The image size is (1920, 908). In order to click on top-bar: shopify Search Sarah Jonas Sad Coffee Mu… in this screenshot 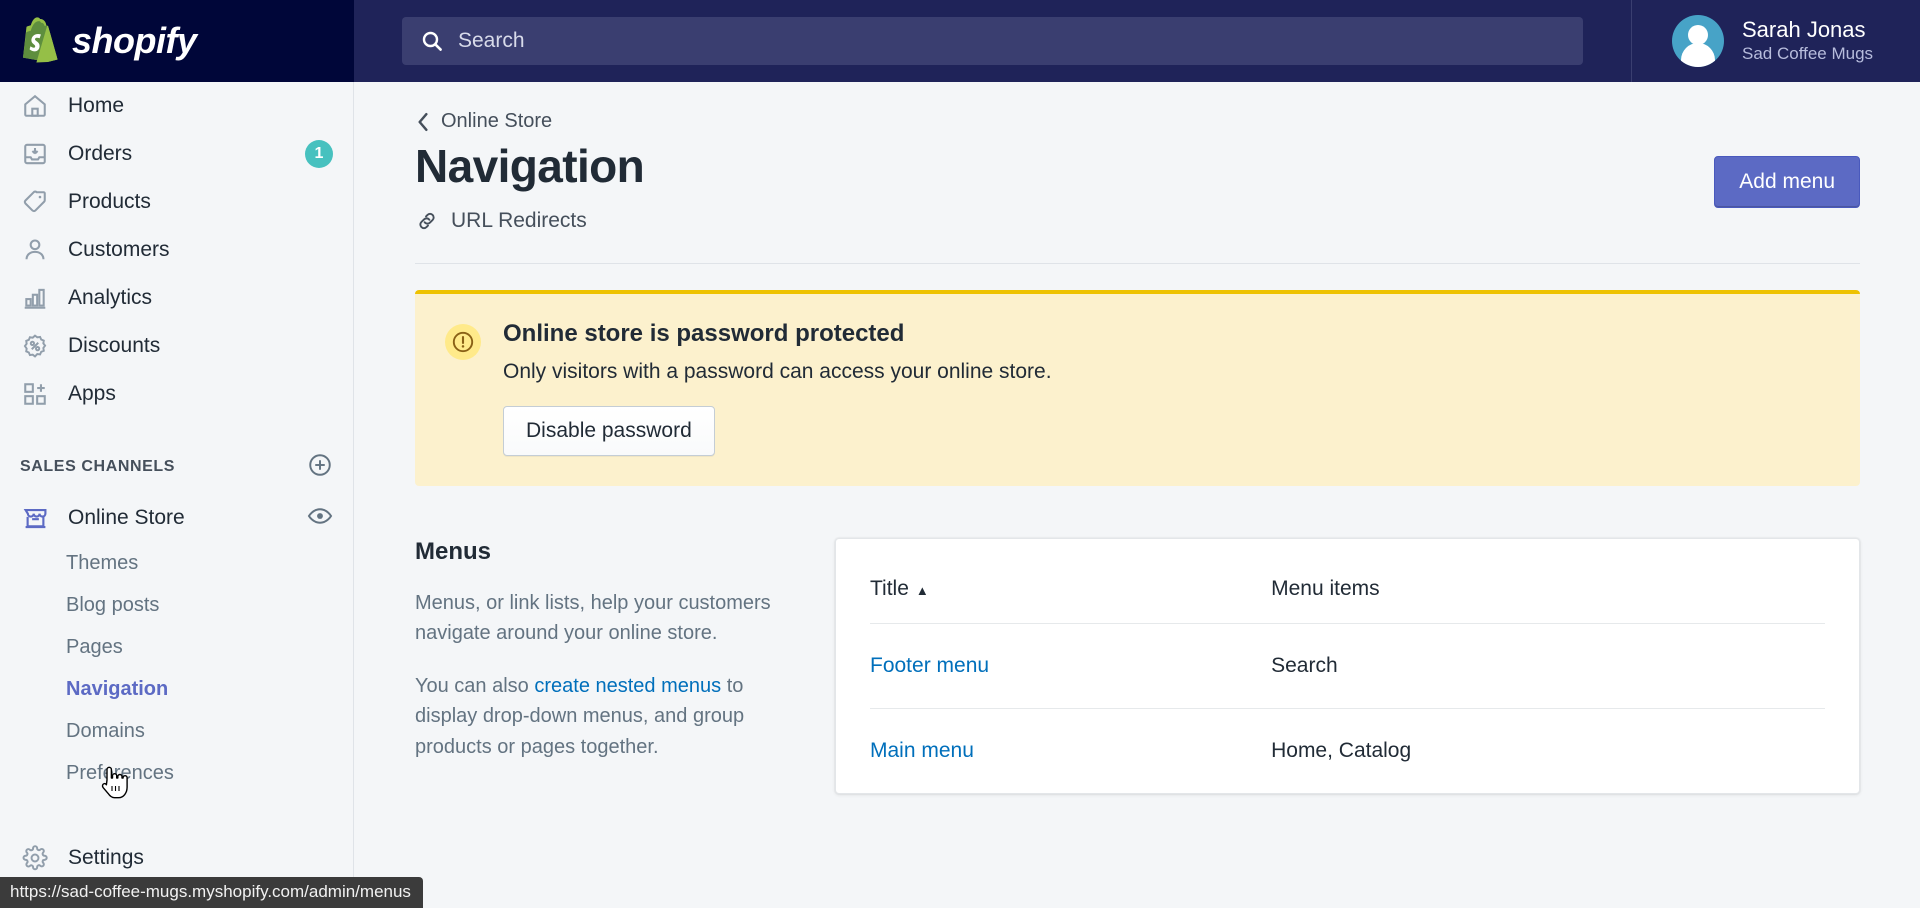, I will do `click(960, 41)`.